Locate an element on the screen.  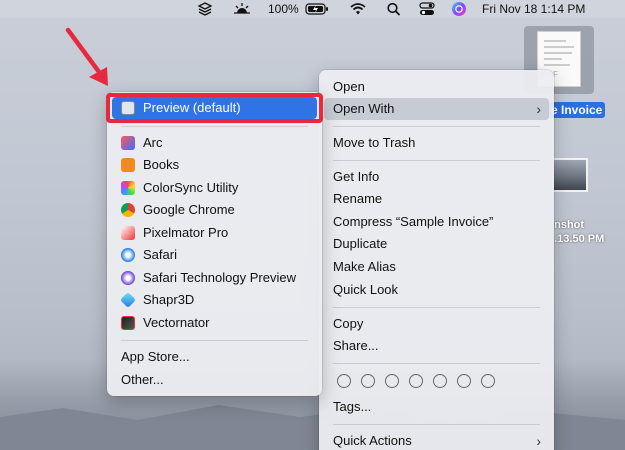
menu-bar: 100% Fri Nov 18 1:14 PM is located at coordinates (312, 9).